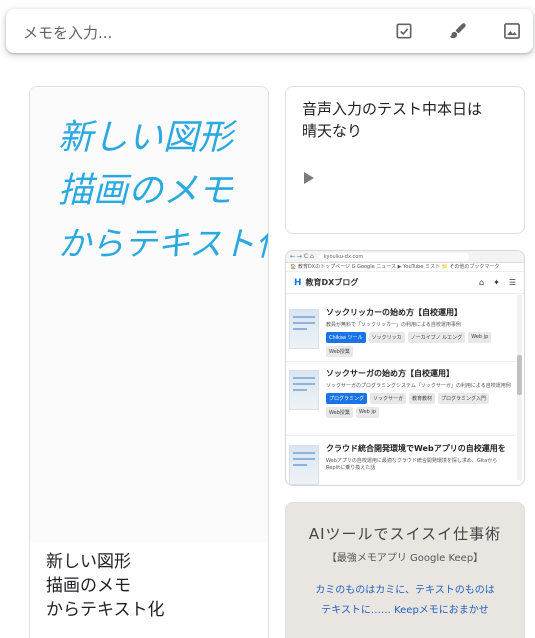 This screenshot has width=535, height=638. What do you see at coordinates (404, 31) in the screenshot?
I see `checkbox-icon` at bounding box center [404, 31].